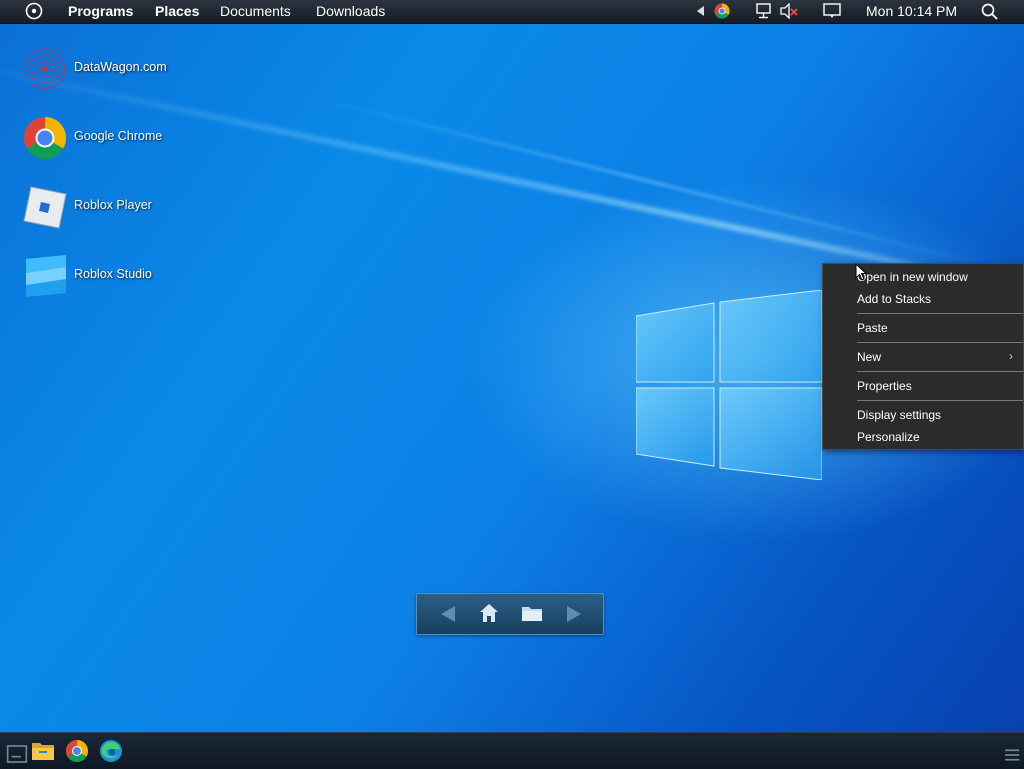 The height and width of the screenshot is (769, 1024). Describe the element at coordinates (111, 751) in the screenshot. I see `edge-icon` at that location.